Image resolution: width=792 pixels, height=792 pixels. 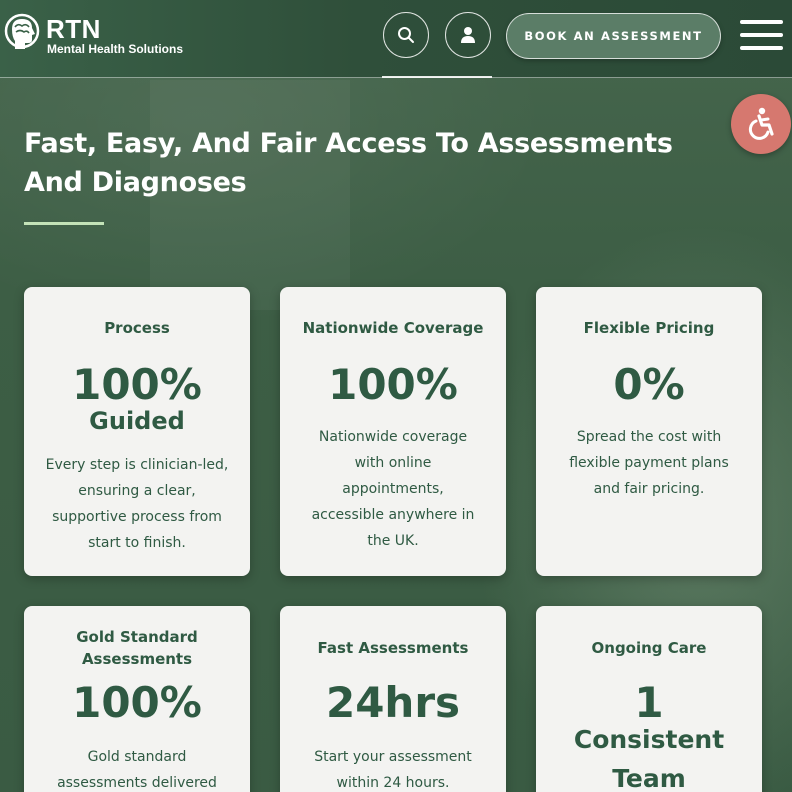 I want to click on accessibility-button, so click(x=761, y=124).